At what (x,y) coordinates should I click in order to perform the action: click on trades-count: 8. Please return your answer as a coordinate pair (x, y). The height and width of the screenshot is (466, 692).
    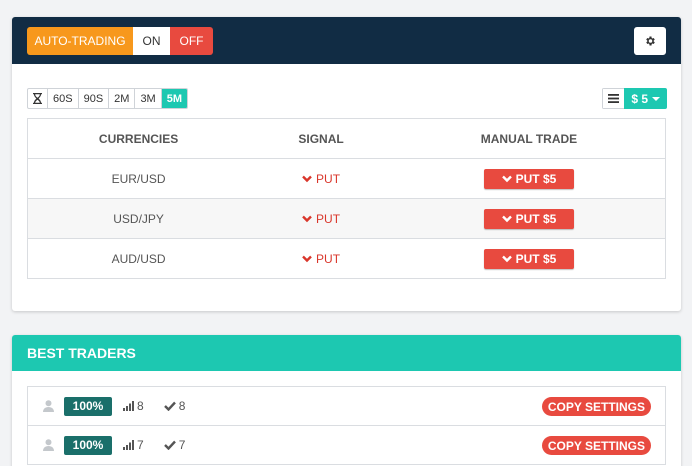
    Looking at the image, I should click on (133, 406).